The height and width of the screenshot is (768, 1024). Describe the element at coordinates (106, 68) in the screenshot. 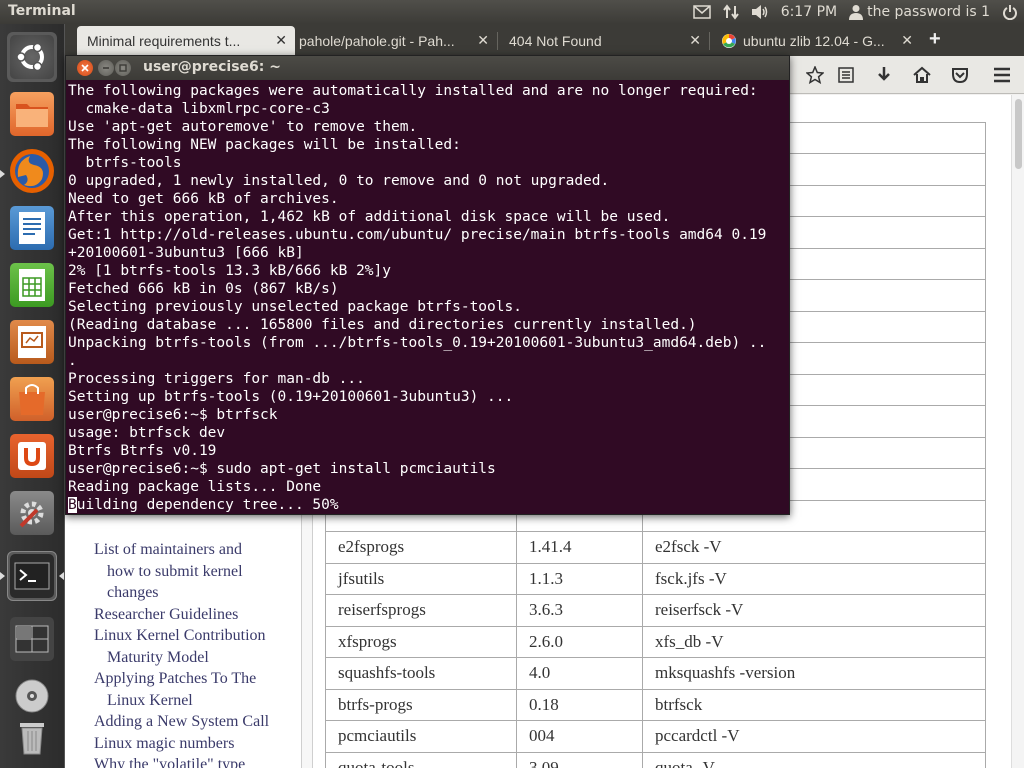

I see `minimize-window-button` at that location.